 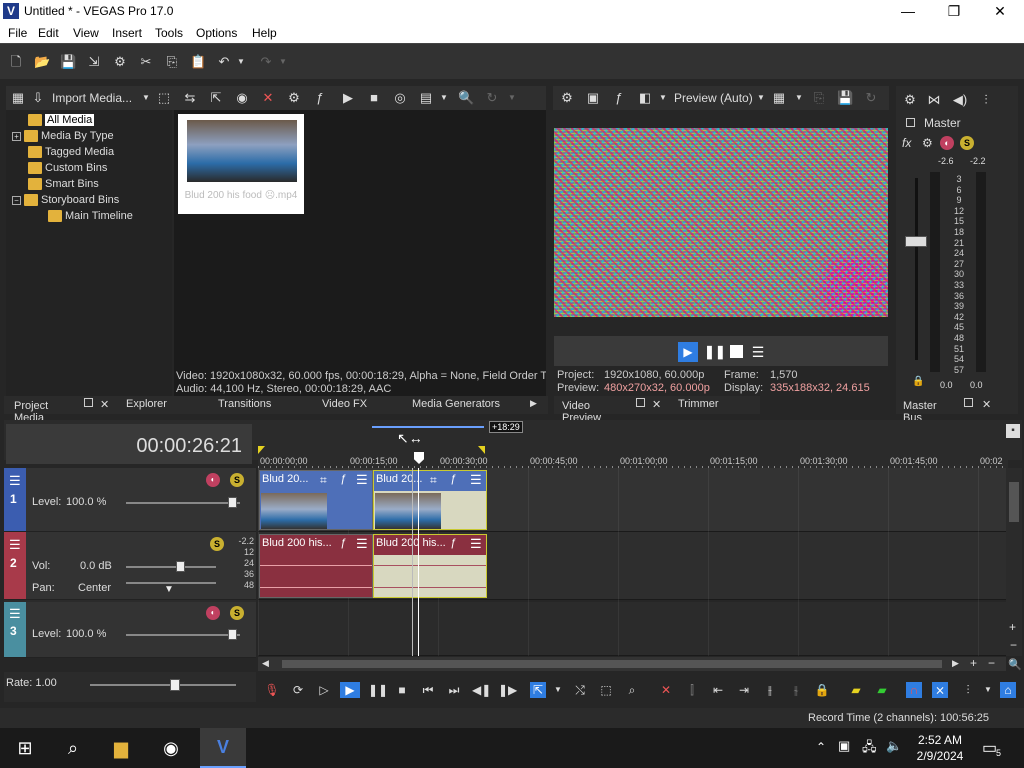 I want to click on crop-icon: ⌗, so click(x=433, y=480).